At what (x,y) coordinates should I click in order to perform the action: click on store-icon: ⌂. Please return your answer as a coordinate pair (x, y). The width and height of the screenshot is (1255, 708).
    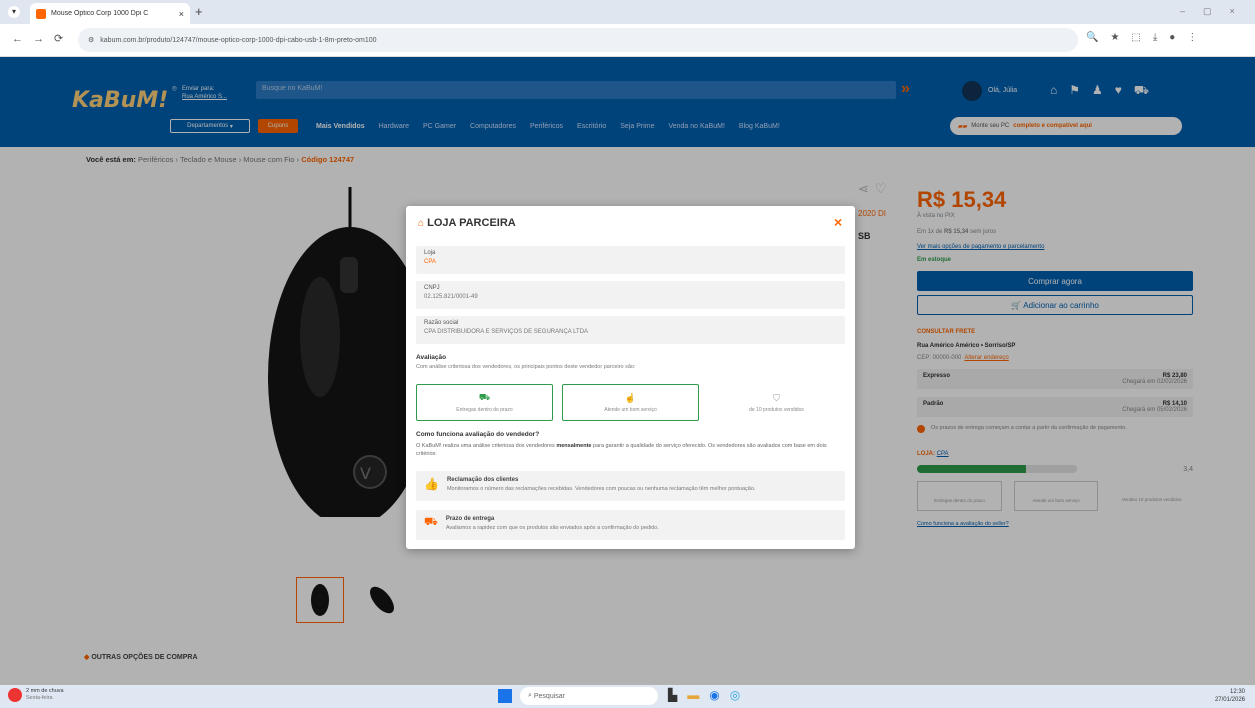
    Looking at the image, I should click on (421, 223).